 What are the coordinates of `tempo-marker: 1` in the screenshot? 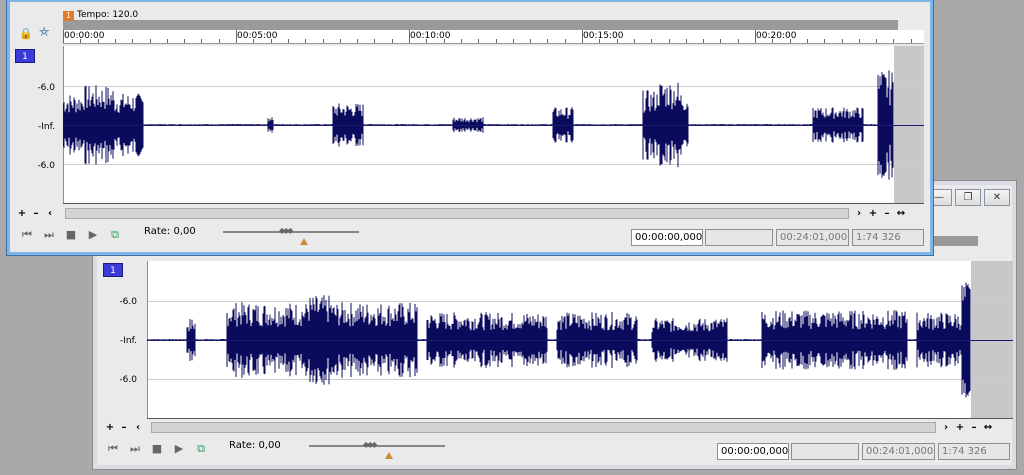 It's located at (68, 16).